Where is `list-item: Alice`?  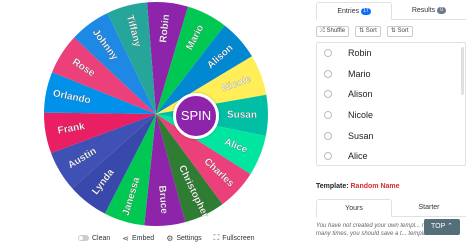
list-item: Alice is located at coordinates (391, 155).